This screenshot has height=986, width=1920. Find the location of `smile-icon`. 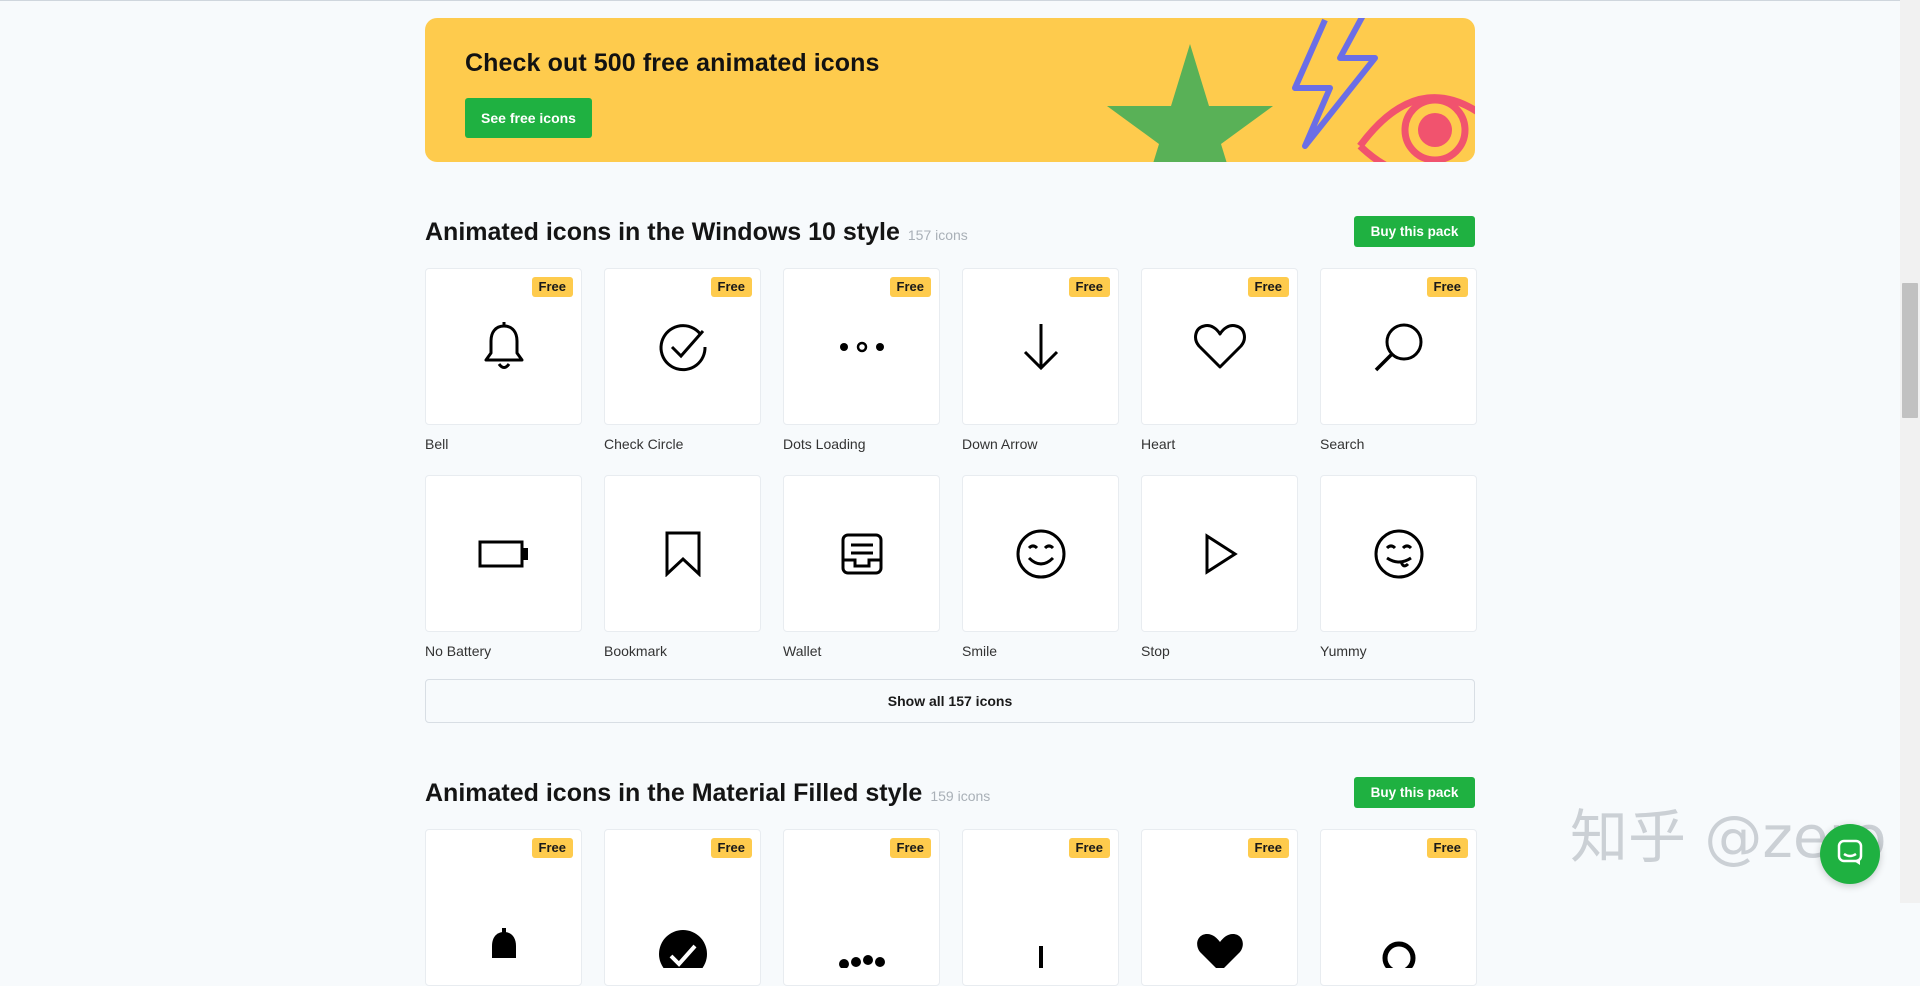

smile-icon is located at coordinates (1041, 554).